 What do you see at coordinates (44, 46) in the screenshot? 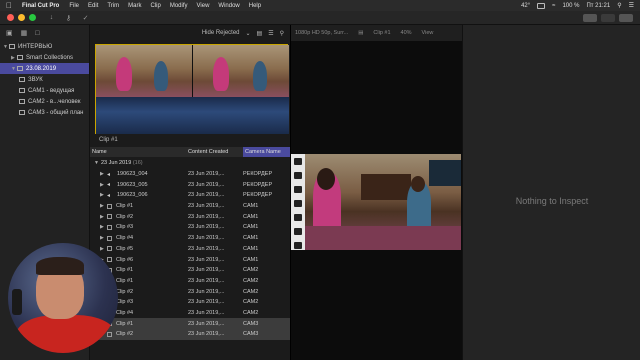
I see `library-row: ▼ ИНТЕРВЬЮ` at bounding box center [44, 46].